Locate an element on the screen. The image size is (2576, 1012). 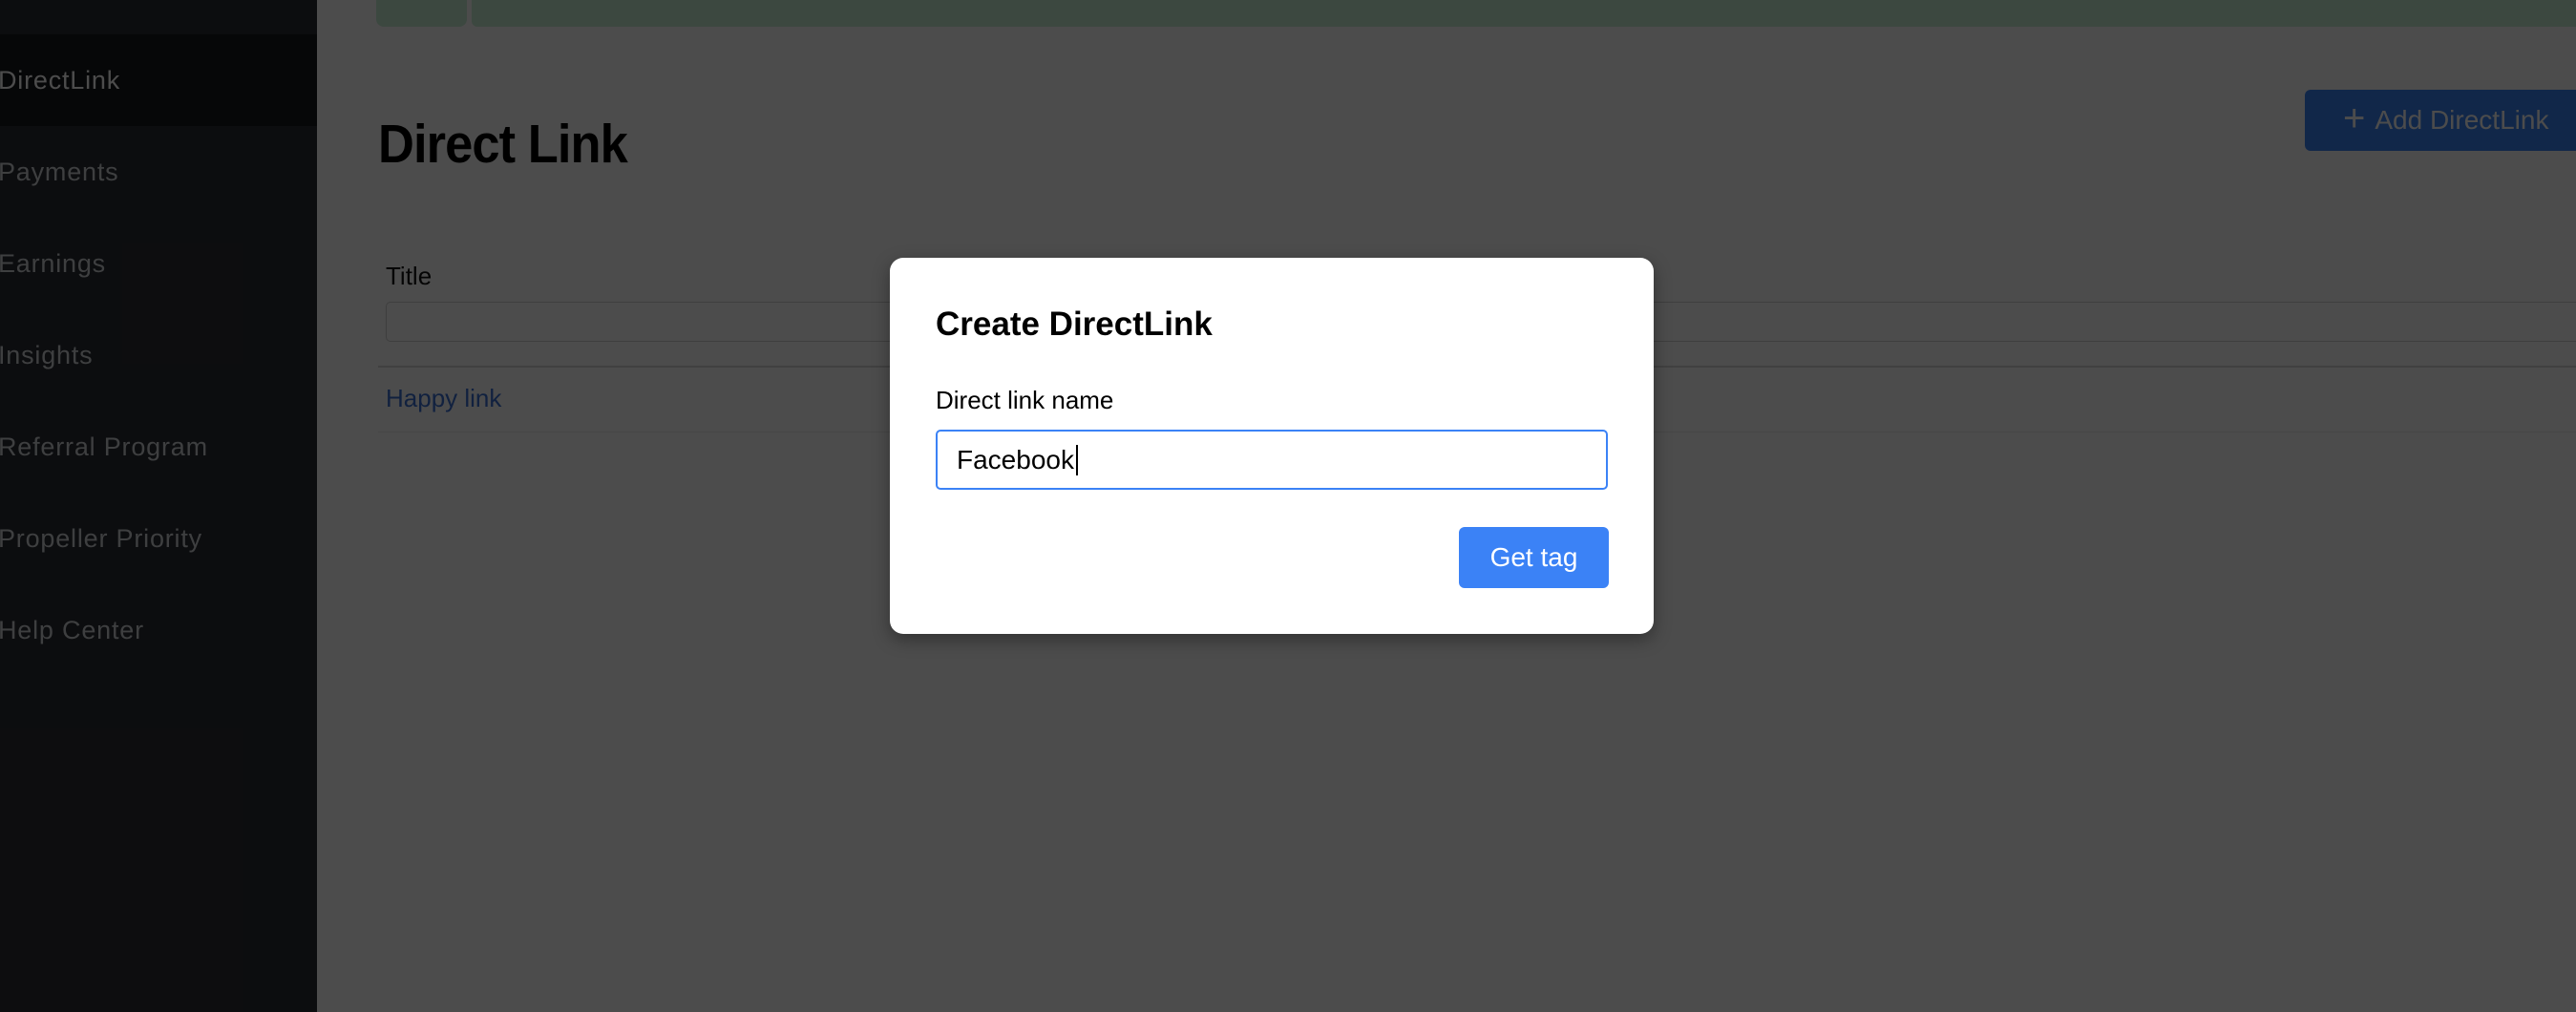
direct-link-name-label: Direct link name is located at coordinates (1025, 400).